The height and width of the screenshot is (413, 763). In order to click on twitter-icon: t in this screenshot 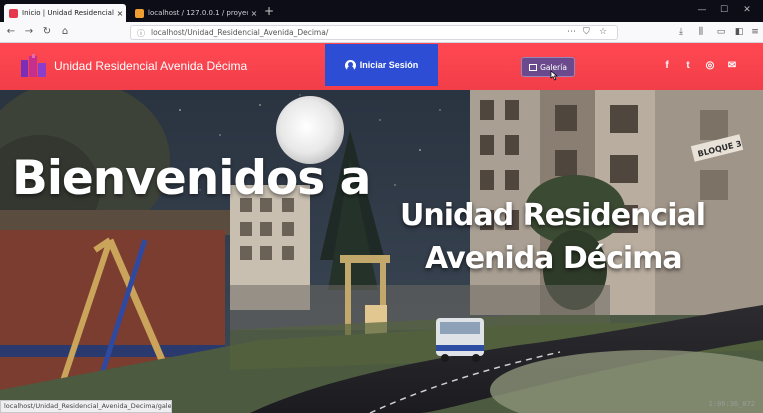, I will do `click(688, 66)`.